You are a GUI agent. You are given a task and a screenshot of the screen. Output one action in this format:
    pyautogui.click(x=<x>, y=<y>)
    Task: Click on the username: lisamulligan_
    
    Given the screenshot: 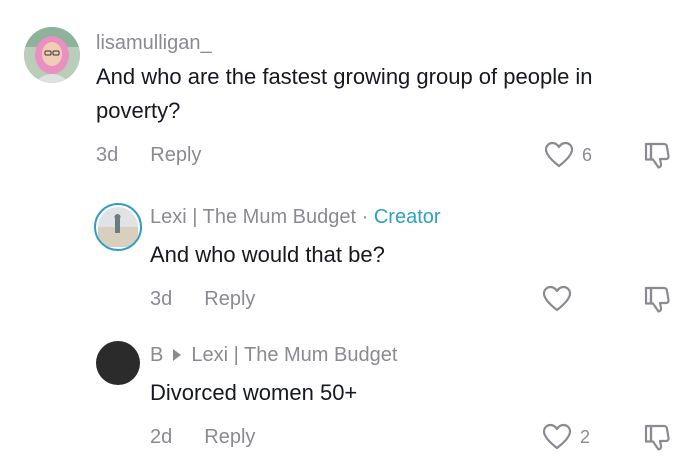 What is the action you would take?
    pyautogui.click(x=154, y=43)
    